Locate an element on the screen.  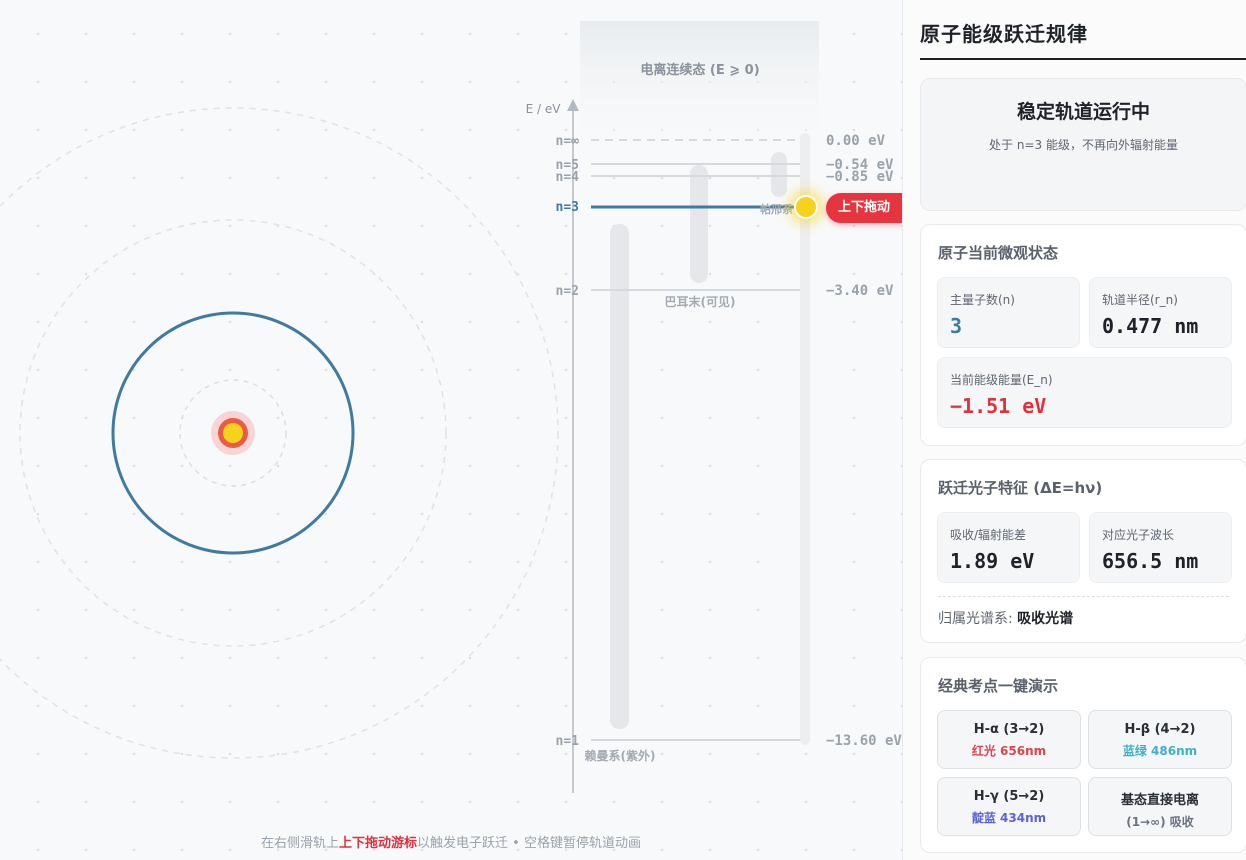
energy-diff-label: 吸收/辐射能差 is located at coordinates (988, 535).